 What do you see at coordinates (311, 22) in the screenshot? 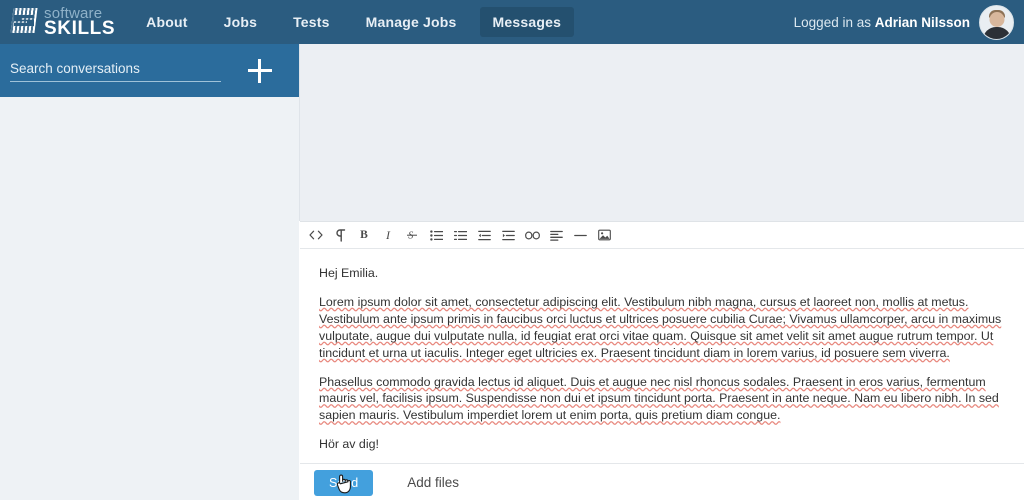
I see `nav-item-tests: Tests` at bounding box center [311, 22].